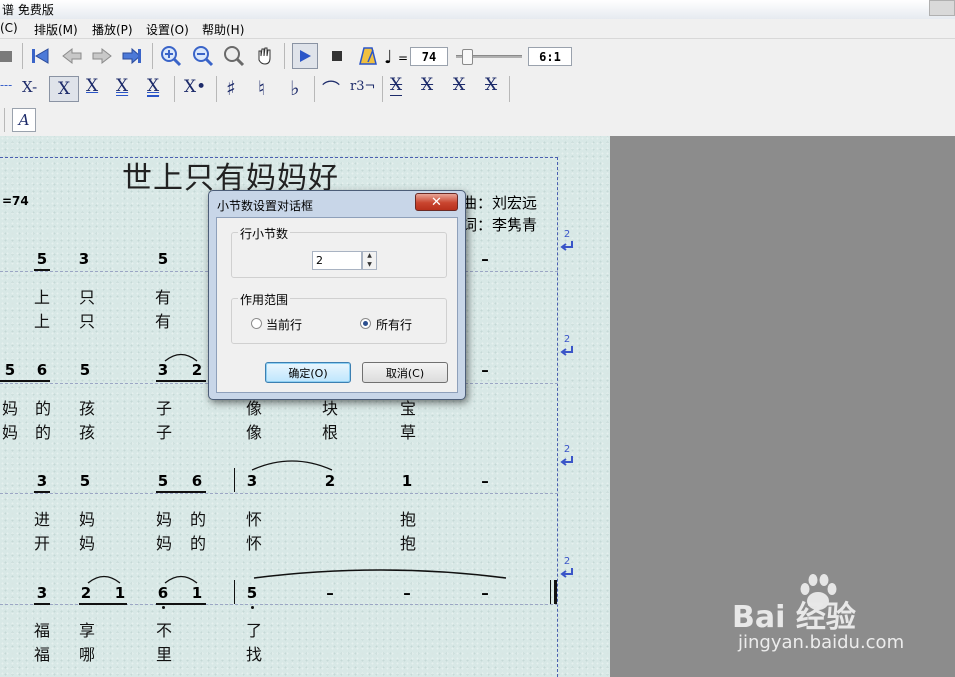 The image size is (955, 677). What do you see at coordinates (942, 8) in the screenshot?
I see `window-close-button` at bounding box center [942, 8].